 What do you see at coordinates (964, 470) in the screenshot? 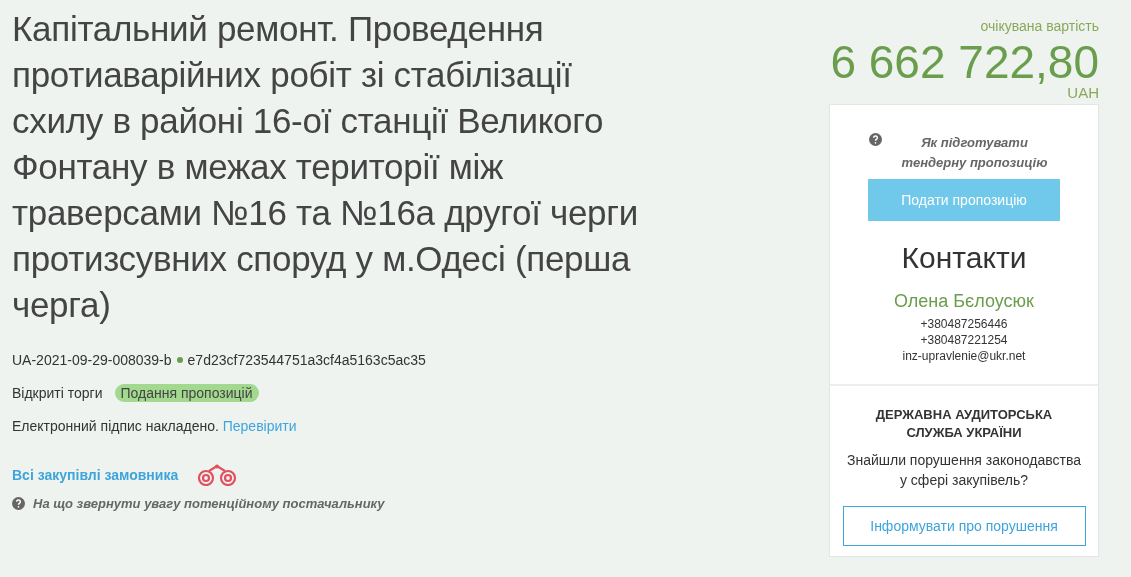
I see `audit-question: Знайшли порушення законодавства у сфері закупівель?` at bounding box center [964, 470].